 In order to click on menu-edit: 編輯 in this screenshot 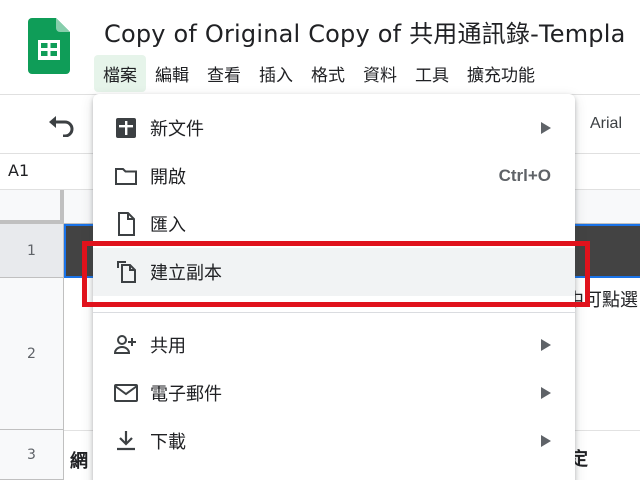, I will do `click(172, 73)`.